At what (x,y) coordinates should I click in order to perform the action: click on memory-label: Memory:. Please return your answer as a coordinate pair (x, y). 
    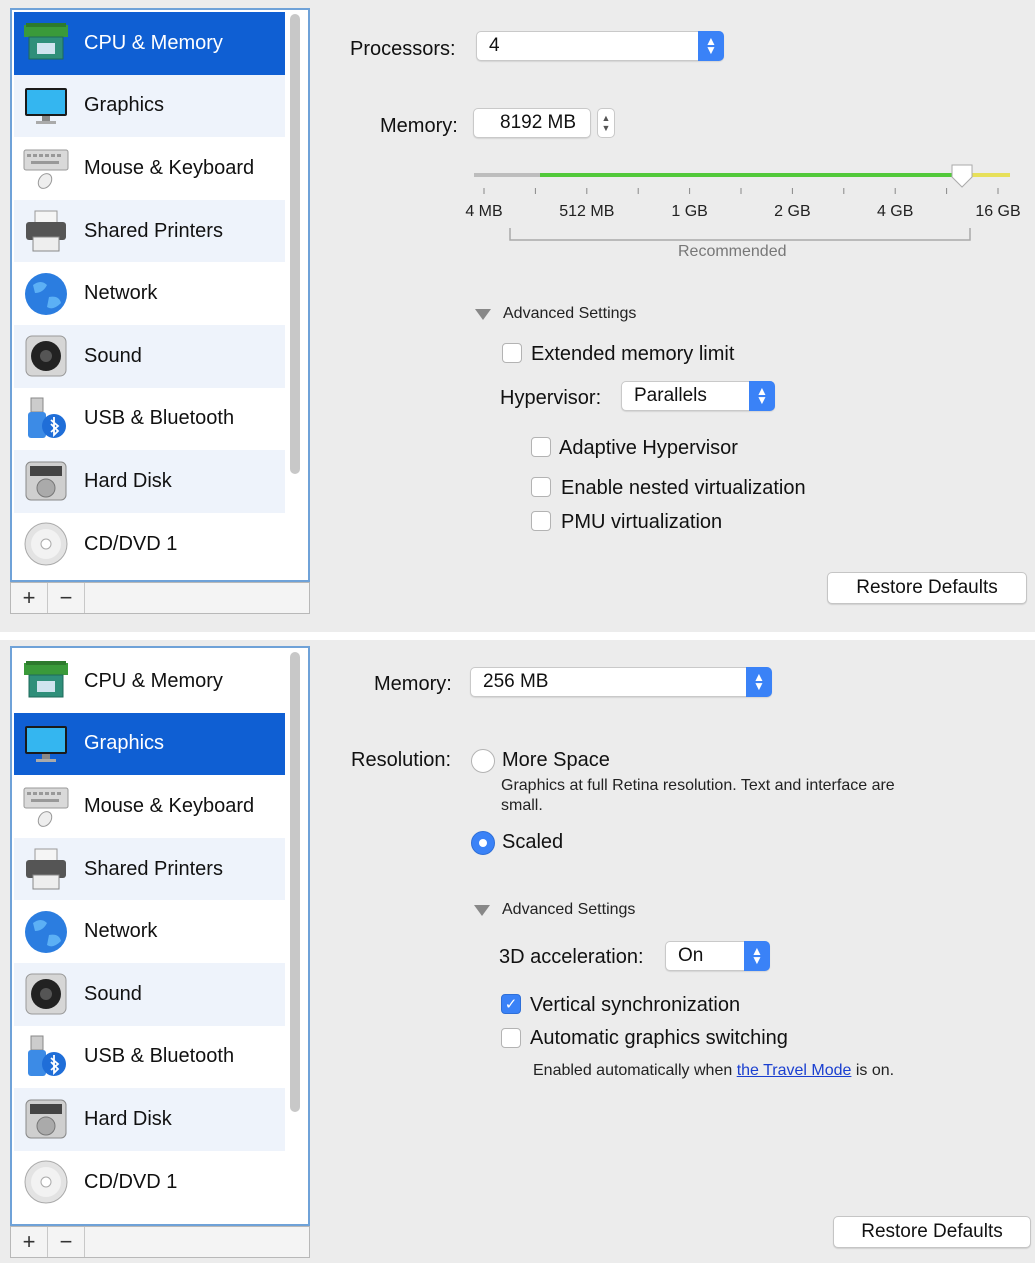
    Looking at the image, I should click on (419, 126).